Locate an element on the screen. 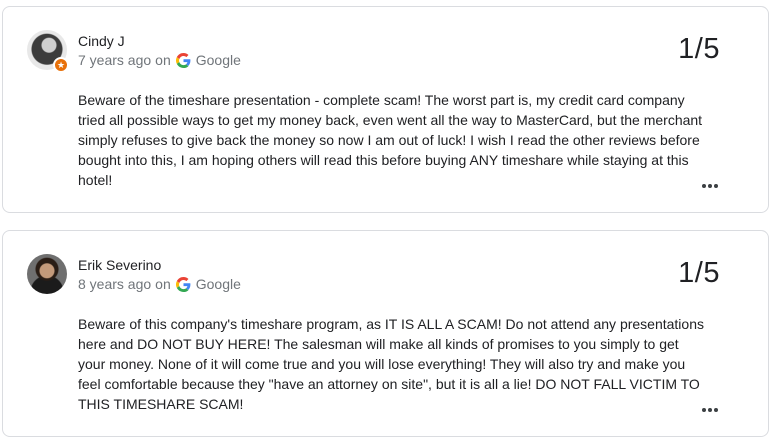 The image size is (778, 443). review-meta: 8 years ago on Google is located at coordinates (159, 284).